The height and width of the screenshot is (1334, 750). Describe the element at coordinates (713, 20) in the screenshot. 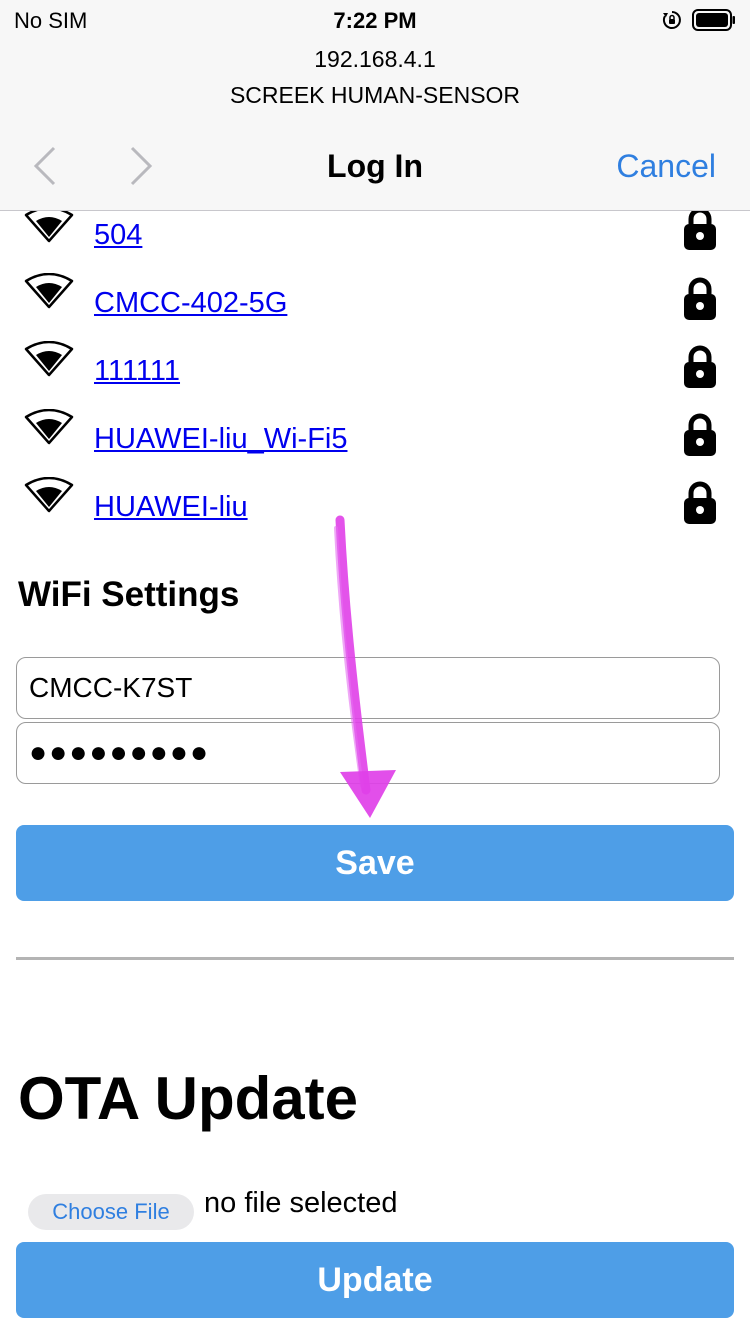

I see `battery-icon` at that location.